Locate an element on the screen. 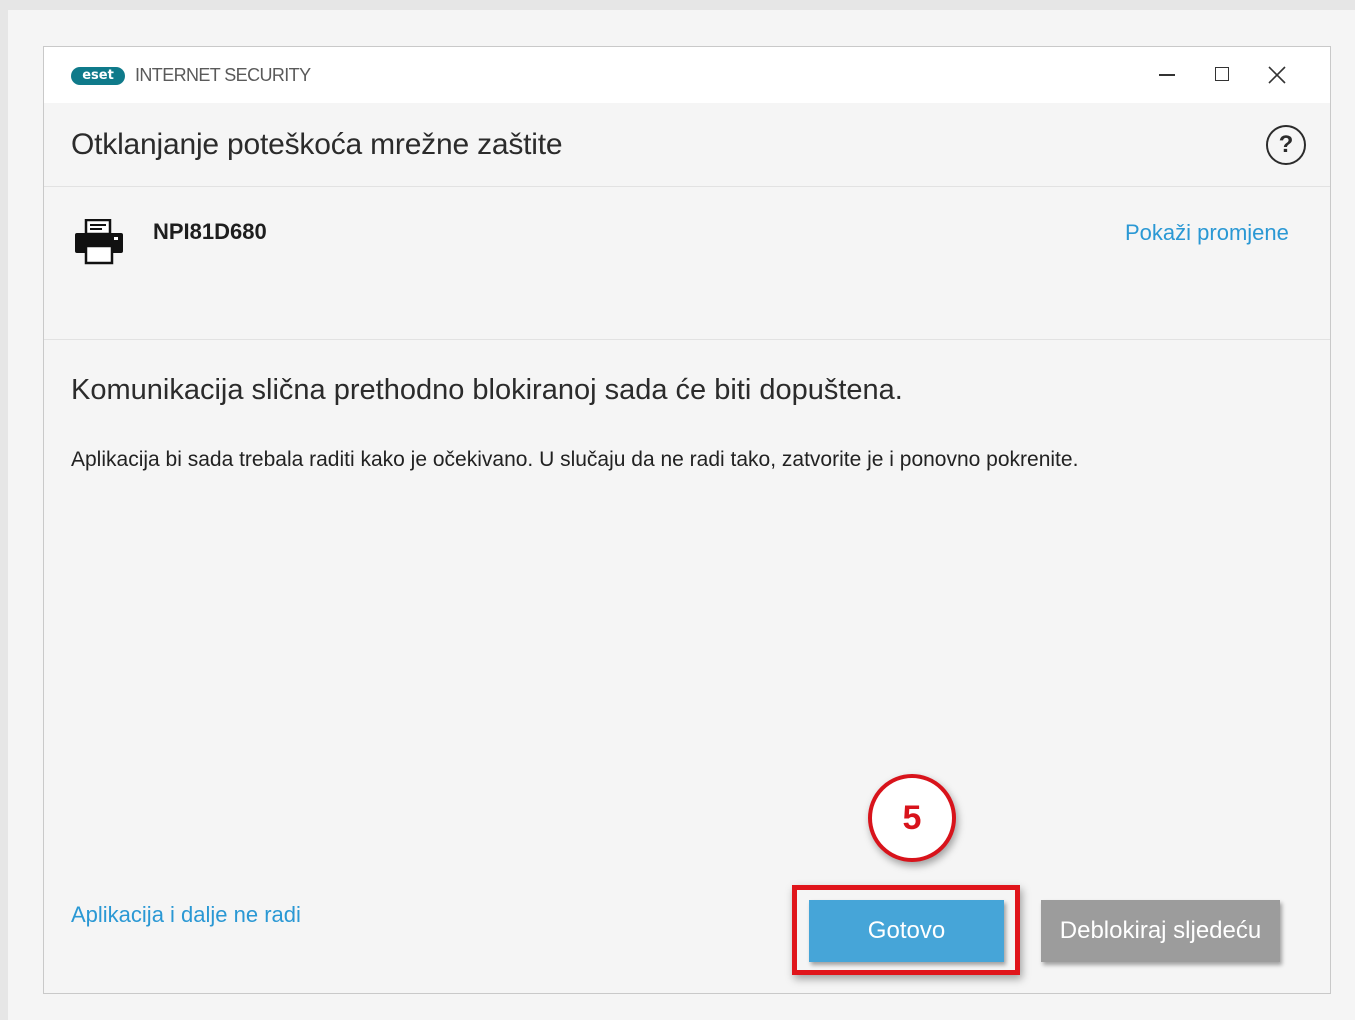 This screenshot has width=1355, height=1020. minimize-button is located at coordinates (1167, 75).